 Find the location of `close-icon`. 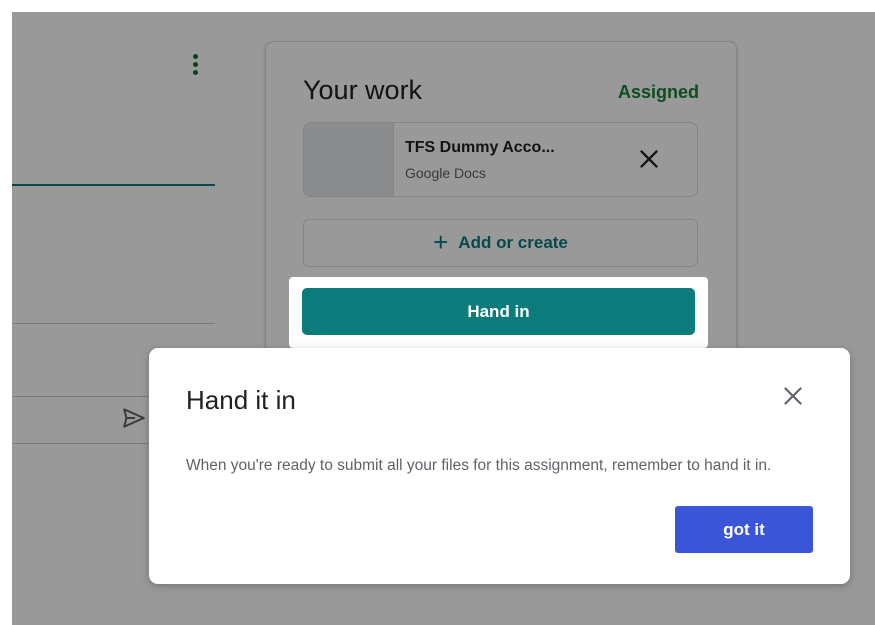

close-icon is located at coordinates (793, 396).